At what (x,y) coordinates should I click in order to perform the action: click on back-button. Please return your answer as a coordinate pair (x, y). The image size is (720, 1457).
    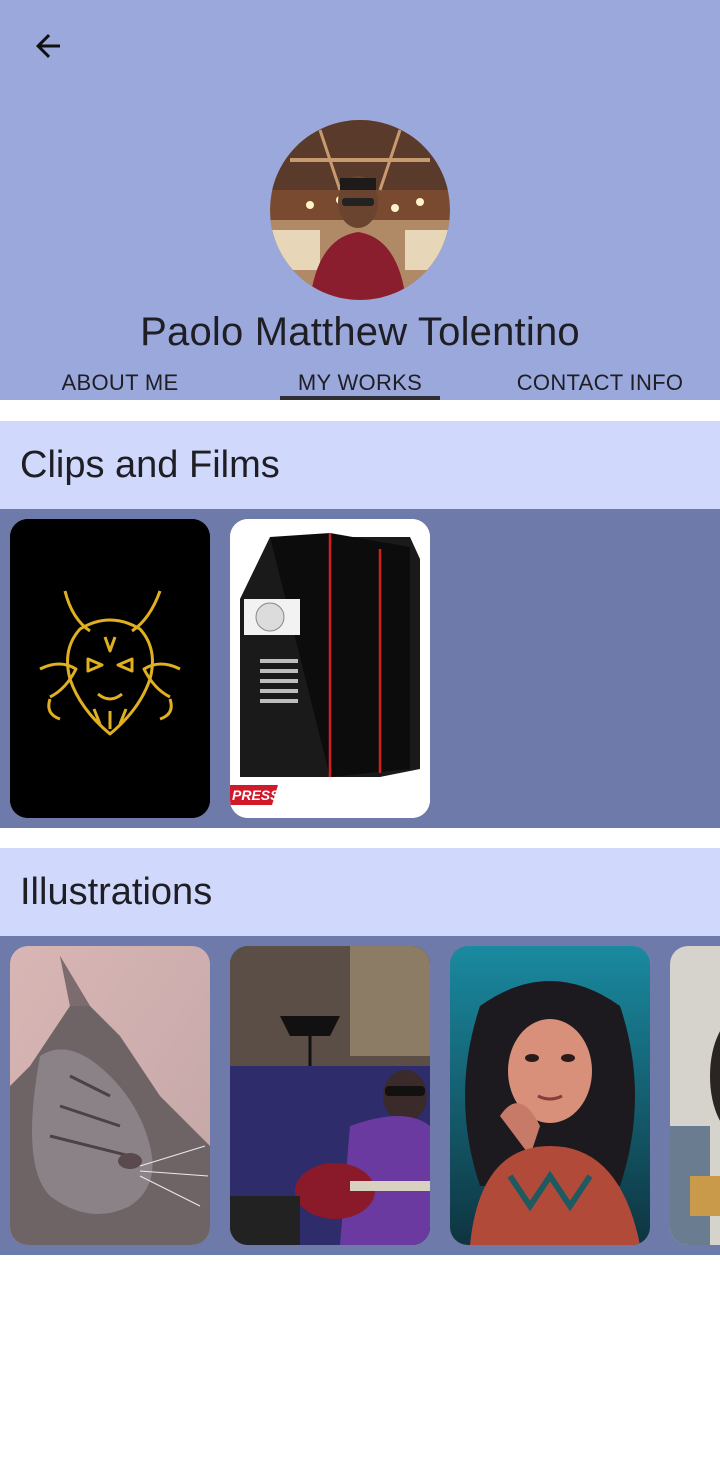
    Looking at the image, I should click on (48, 46).